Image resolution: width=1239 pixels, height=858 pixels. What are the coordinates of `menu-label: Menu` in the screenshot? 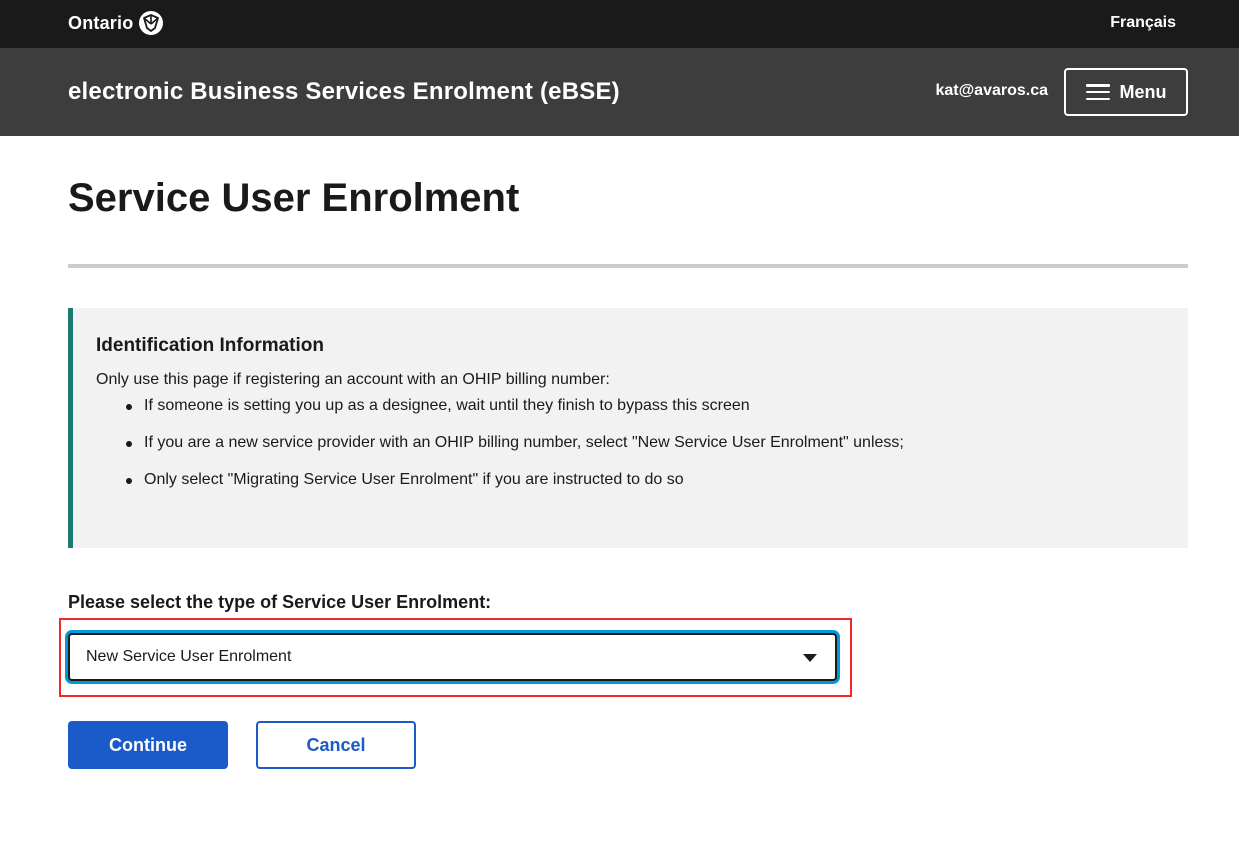 It's located at (1143, 91).